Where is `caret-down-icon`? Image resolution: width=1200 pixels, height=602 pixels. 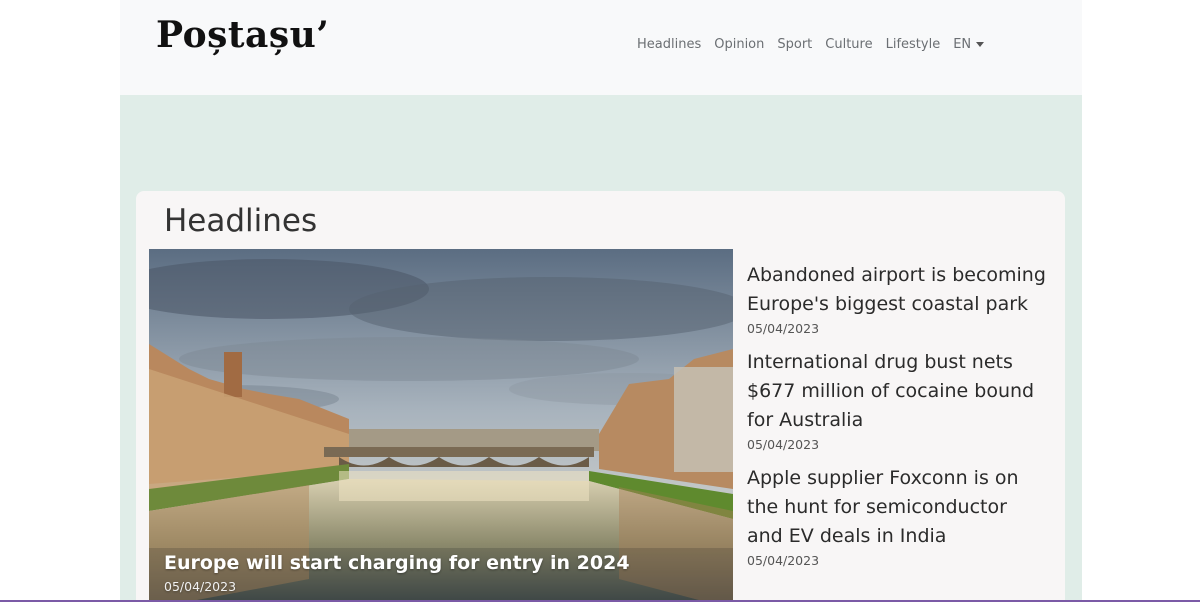 caret-down-icon is located at coordinates (980, 44).